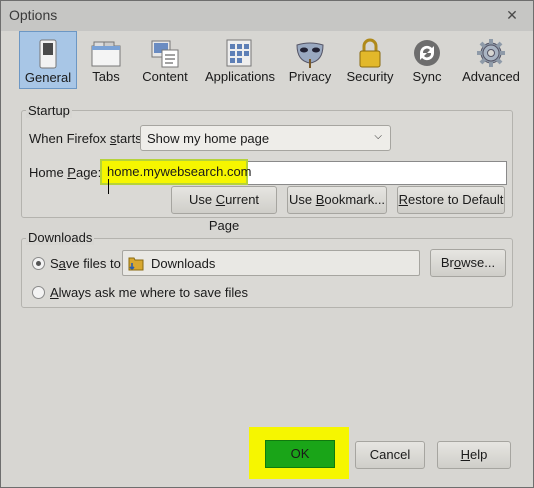 Image resolution: width=534 pixels, height=488 pixels. Describe the element at coordinates (49, 110) in the screenshot. I see `startup-group-title: Startup` at that location.